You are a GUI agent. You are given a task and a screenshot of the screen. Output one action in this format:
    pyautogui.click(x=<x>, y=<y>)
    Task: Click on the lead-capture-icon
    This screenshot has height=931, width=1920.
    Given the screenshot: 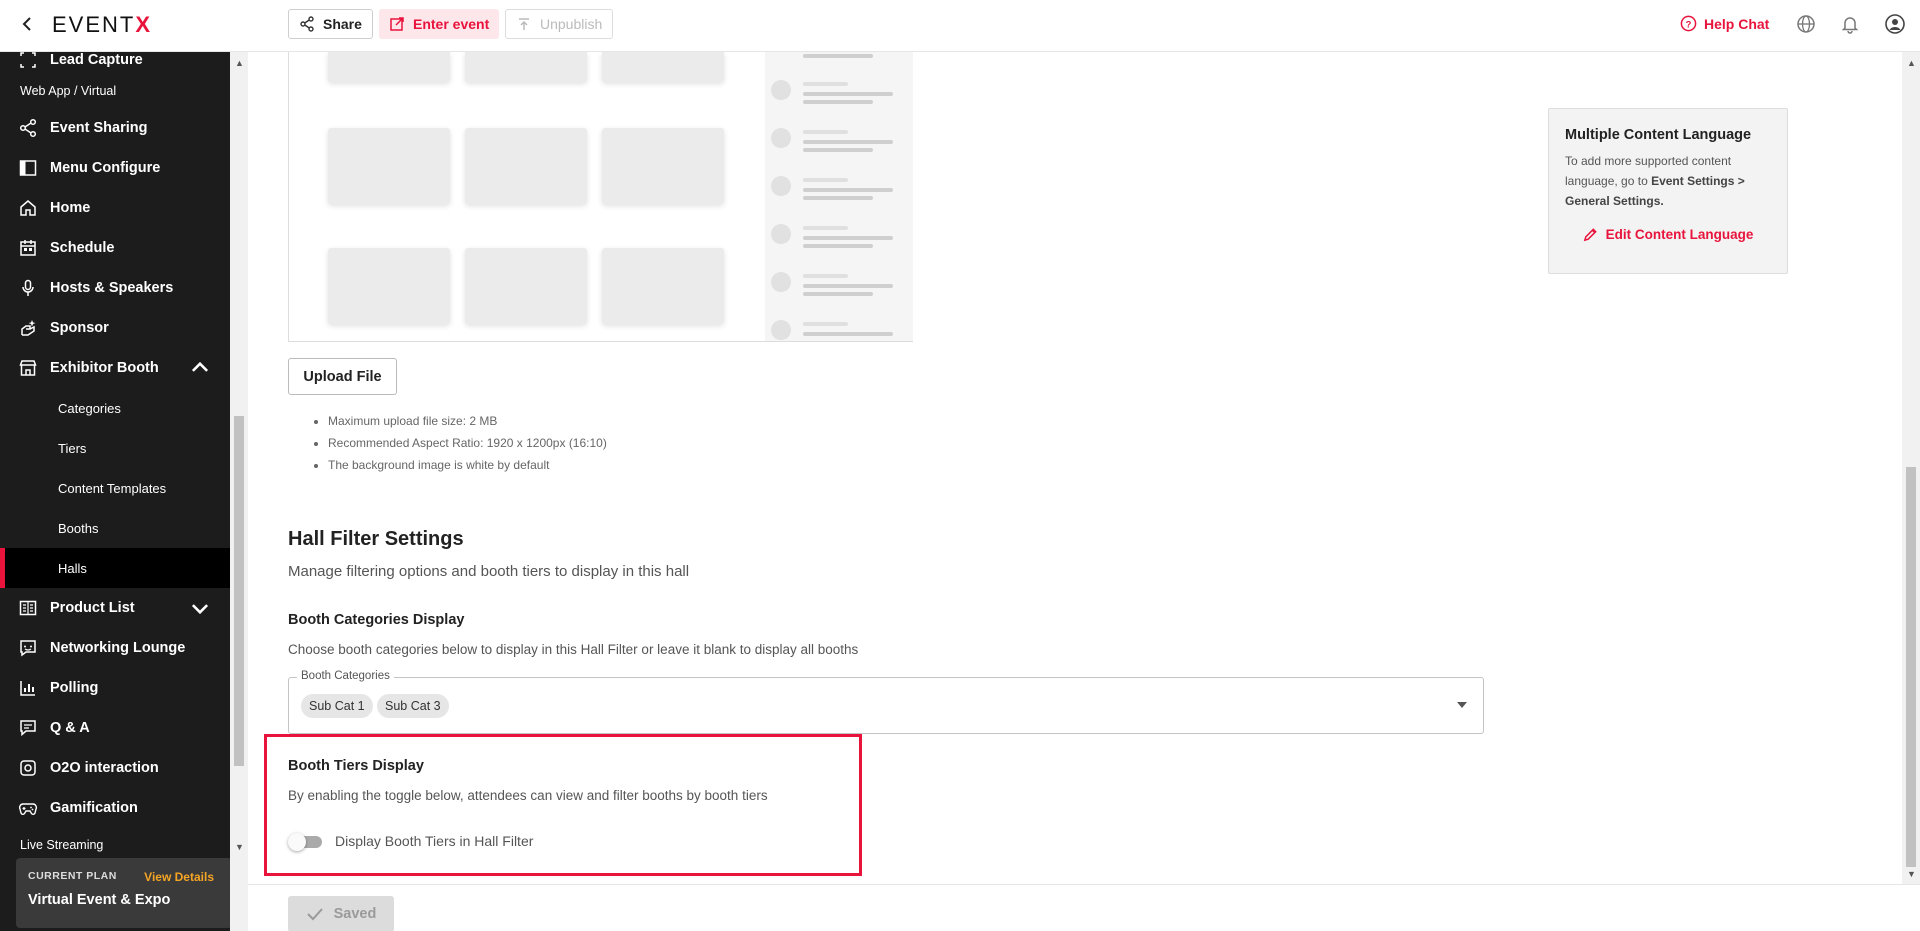 What is the action you would take?
    pyautogui.click(x=28, y=60)
    